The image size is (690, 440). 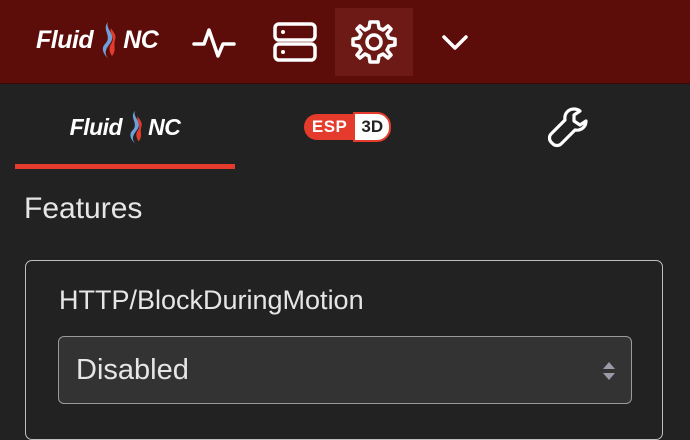 I want to click on tab-logo-text-fluid: Fluid, so click(x=96, y=126).